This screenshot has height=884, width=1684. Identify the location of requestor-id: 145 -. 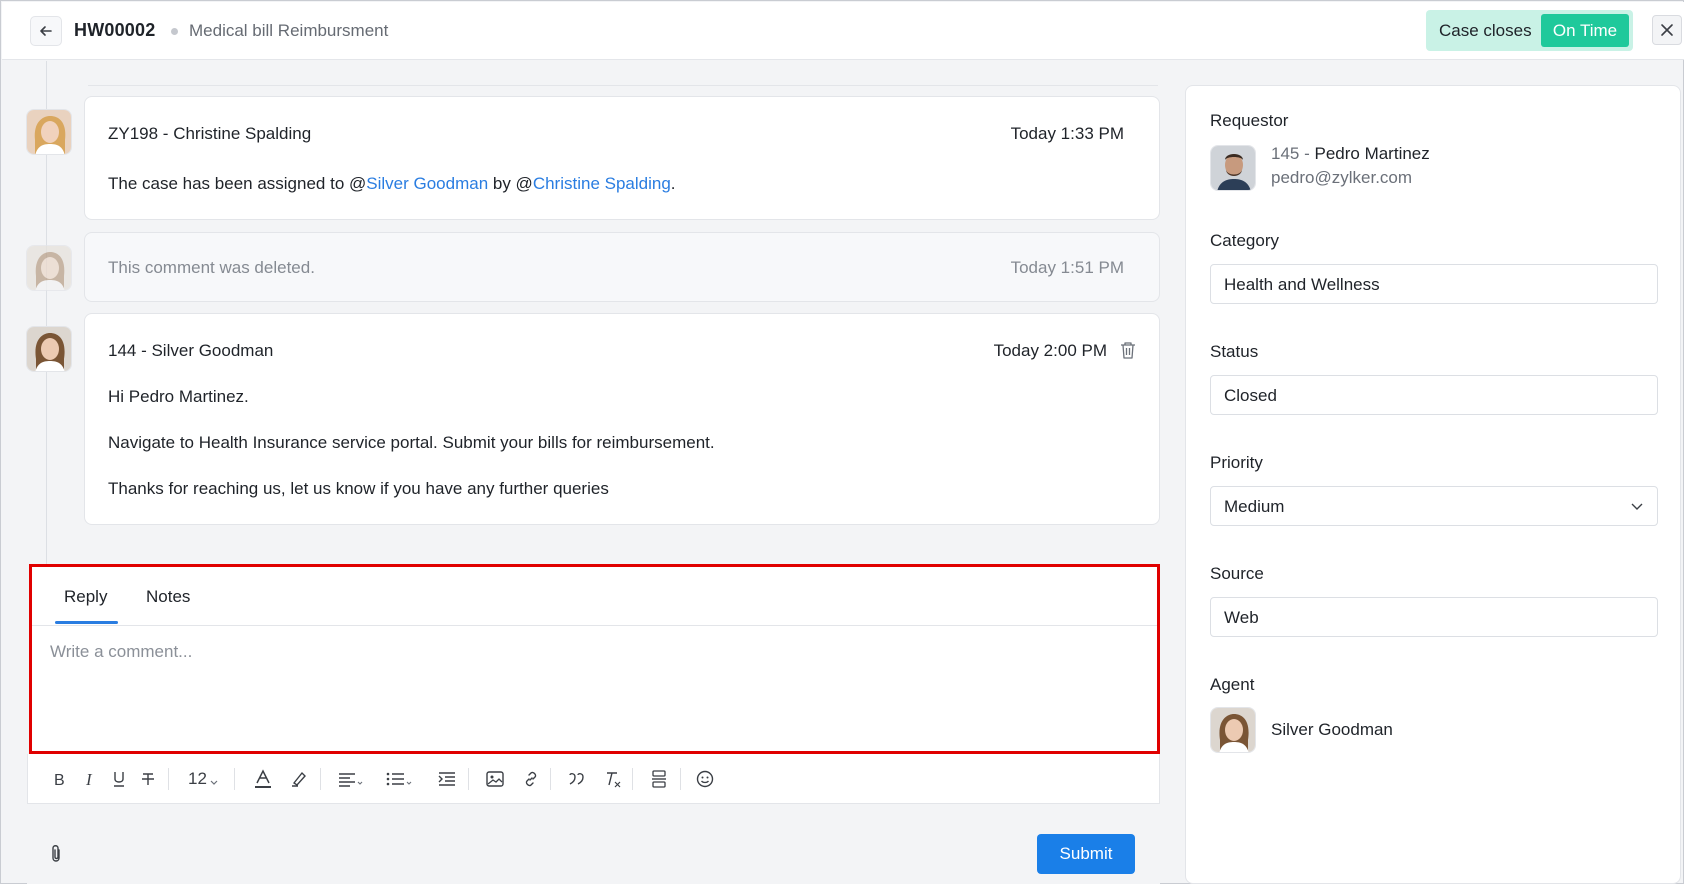
(1293, 153).